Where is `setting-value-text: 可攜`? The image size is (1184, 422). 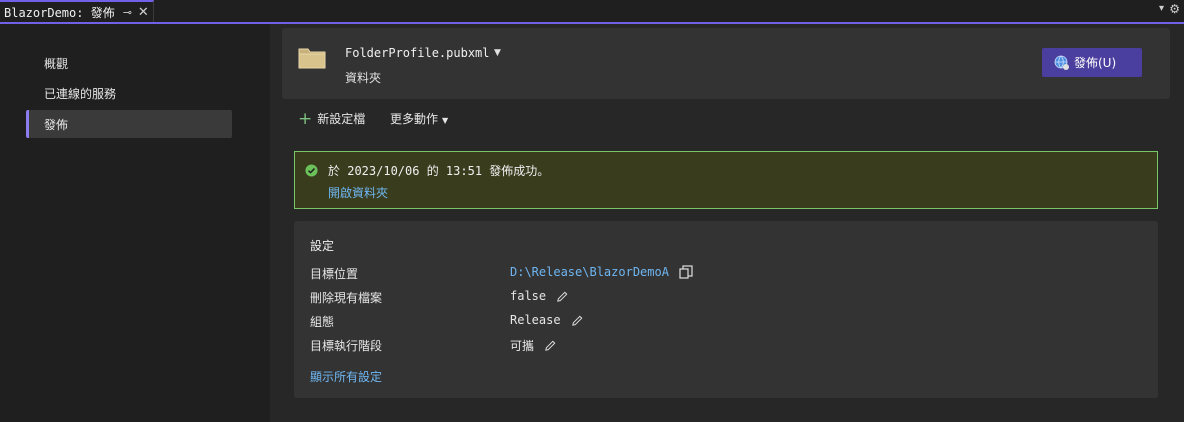 setting-value-text: 可攜 is located at coordinates (522, 346).